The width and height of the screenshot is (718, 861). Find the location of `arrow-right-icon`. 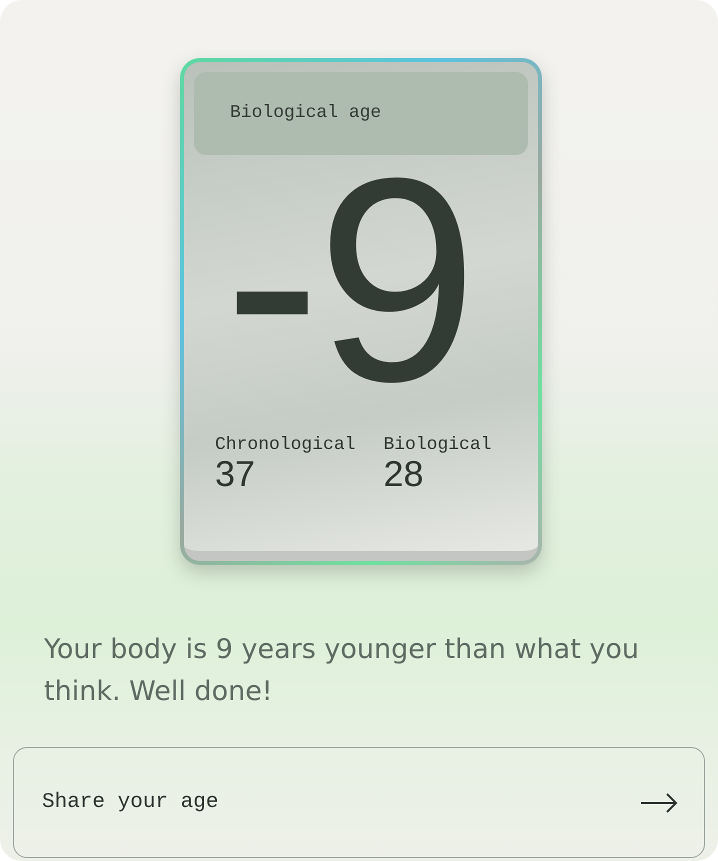

arrow-right-icon is located at coordinates (659, 802).